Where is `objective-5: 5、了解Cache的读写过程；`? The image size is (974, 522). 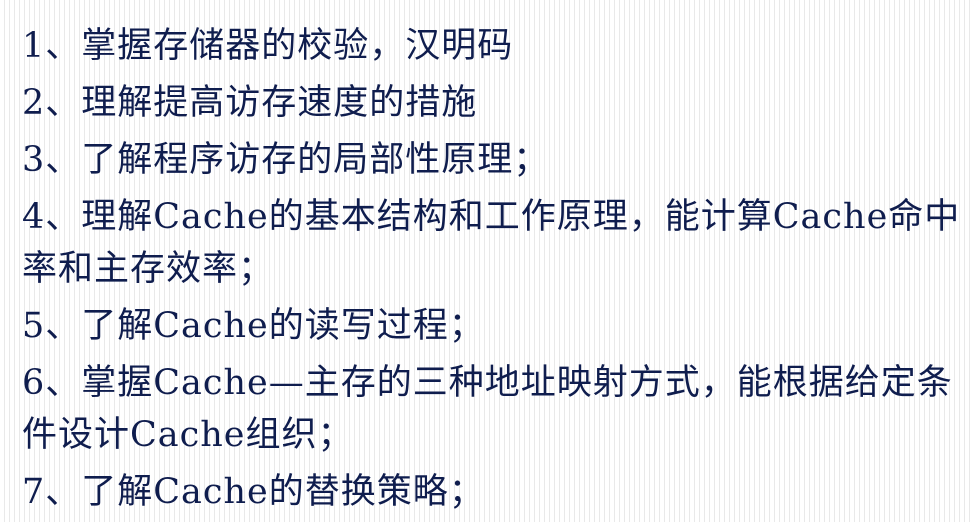
objective-5: 5、了解Cache的读写过程； is located at coordinates (253, 326).